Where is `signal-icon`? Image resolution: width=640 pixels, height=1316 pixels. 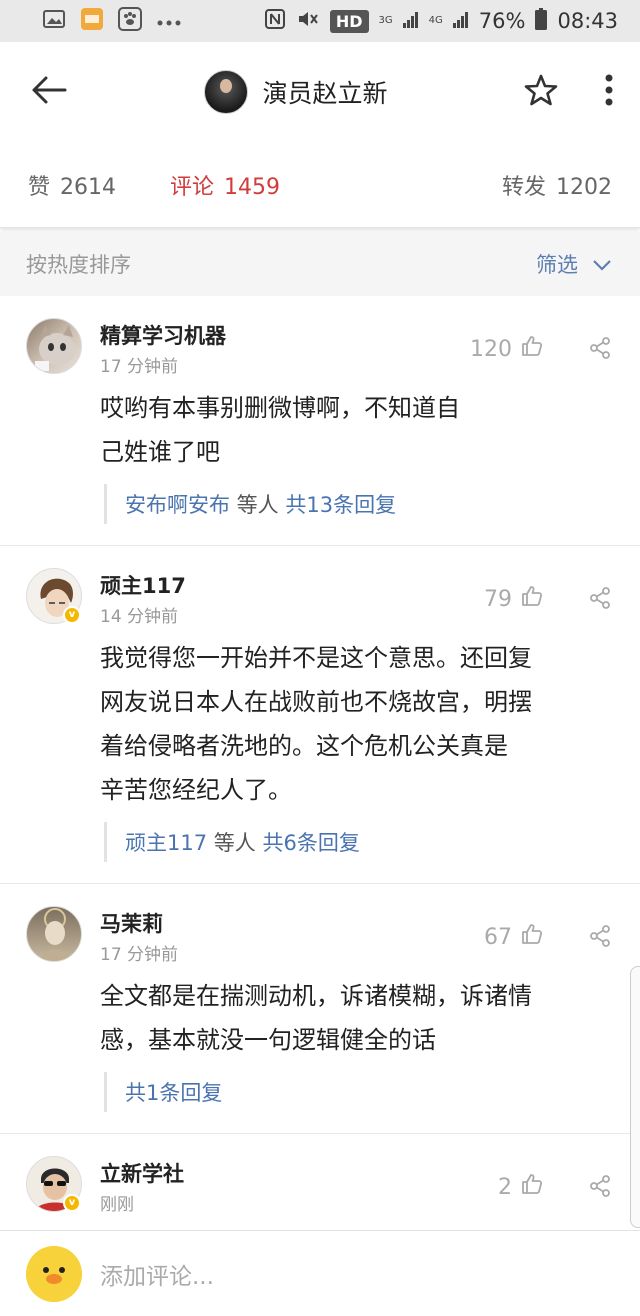
signal-icon is located at coordinates (410, 21).